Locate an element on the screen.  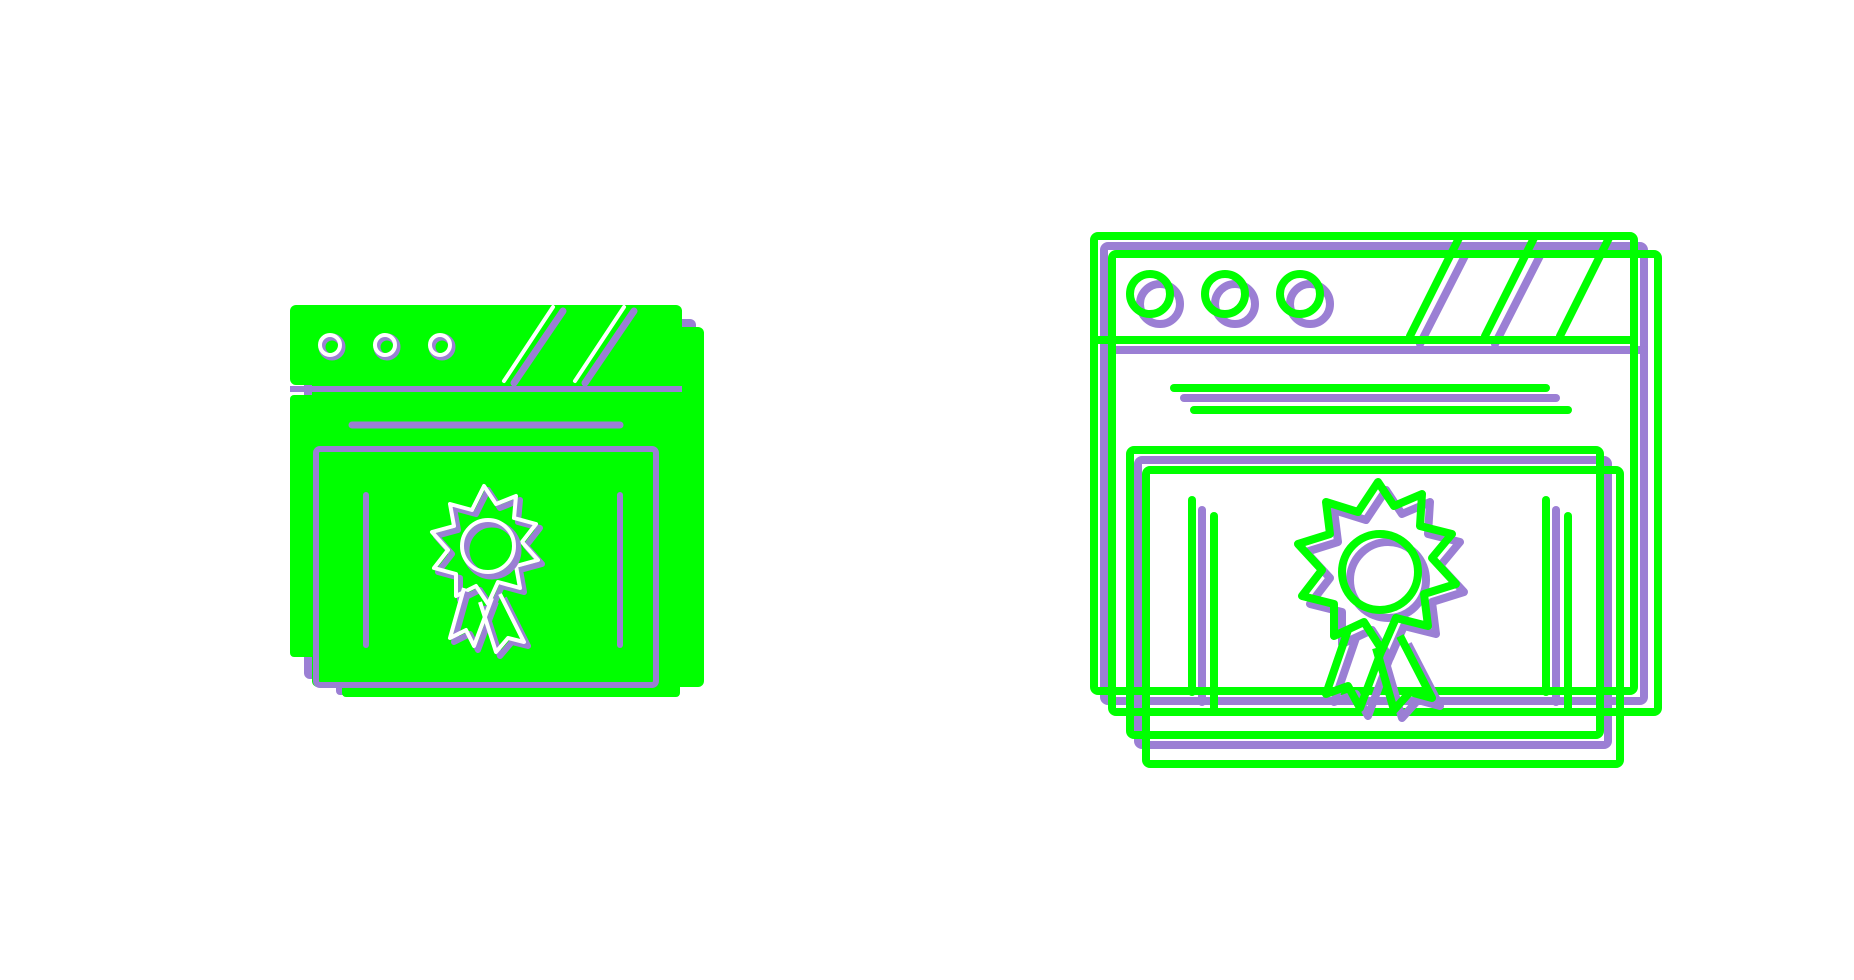
website-certificate-filled-icon is located at coordinates (500, 502).